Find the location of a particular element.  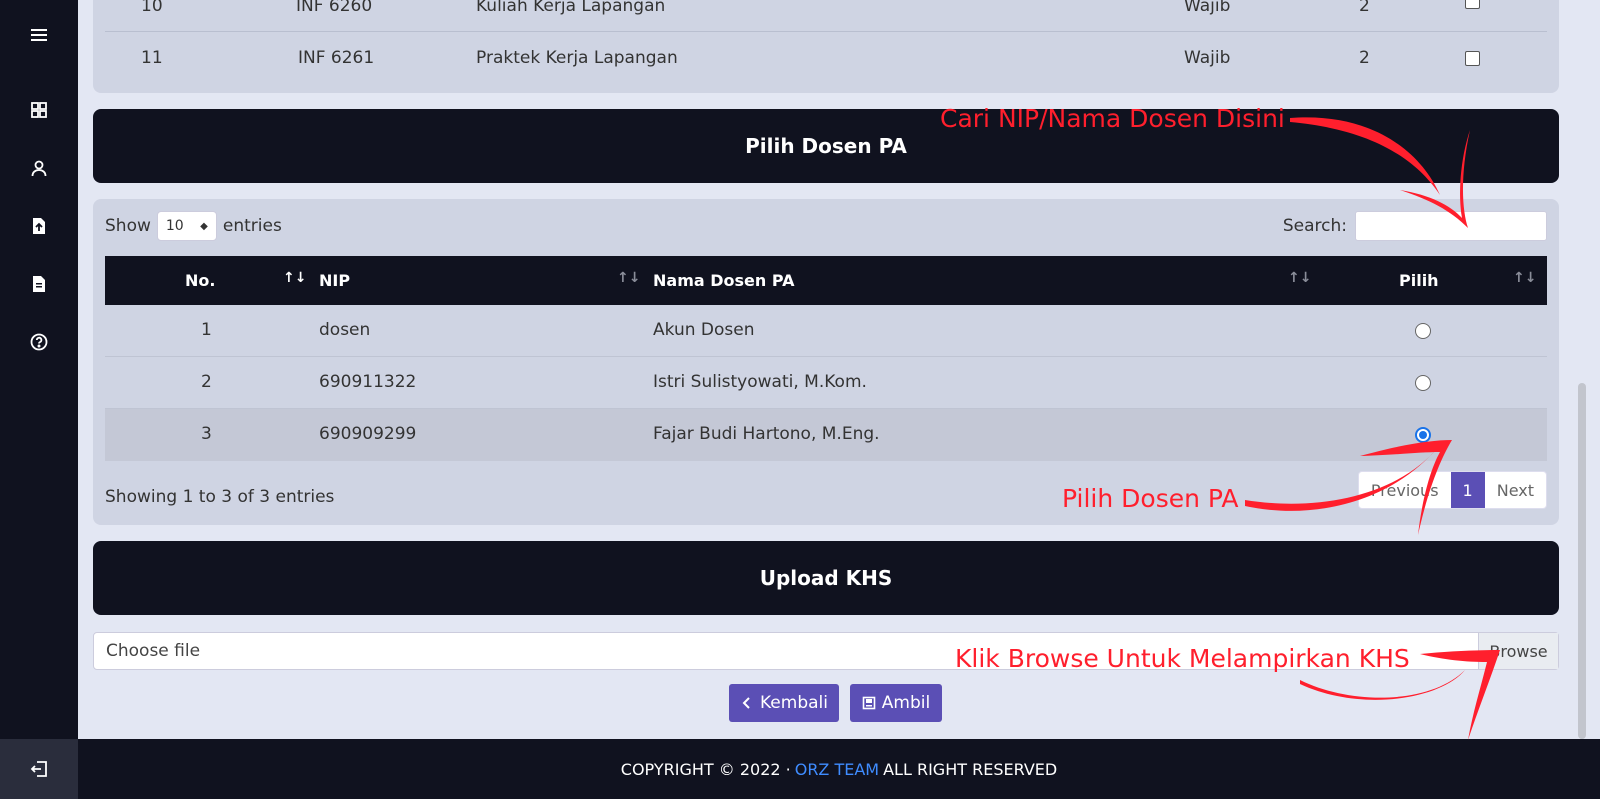

select-arrows-icon: ◆ is located at coordinates (204, 226).